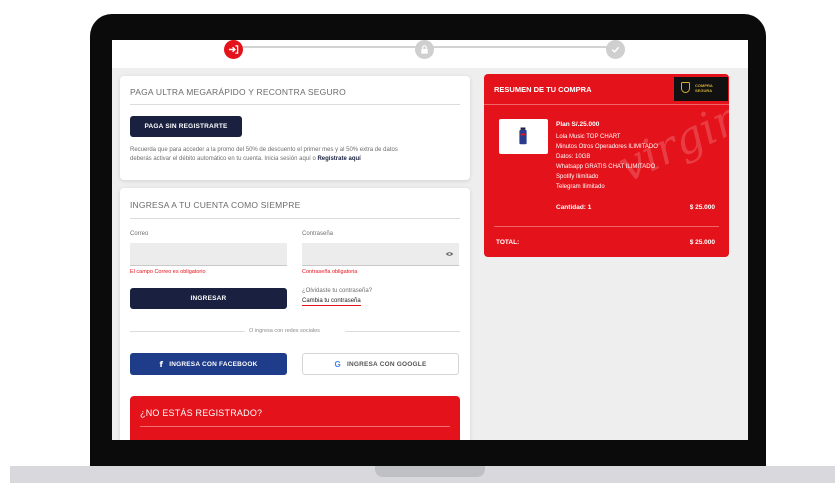 The width and height of the screenshot is (835, 483). I want to click on checkout-stepper, so click(430, 54).